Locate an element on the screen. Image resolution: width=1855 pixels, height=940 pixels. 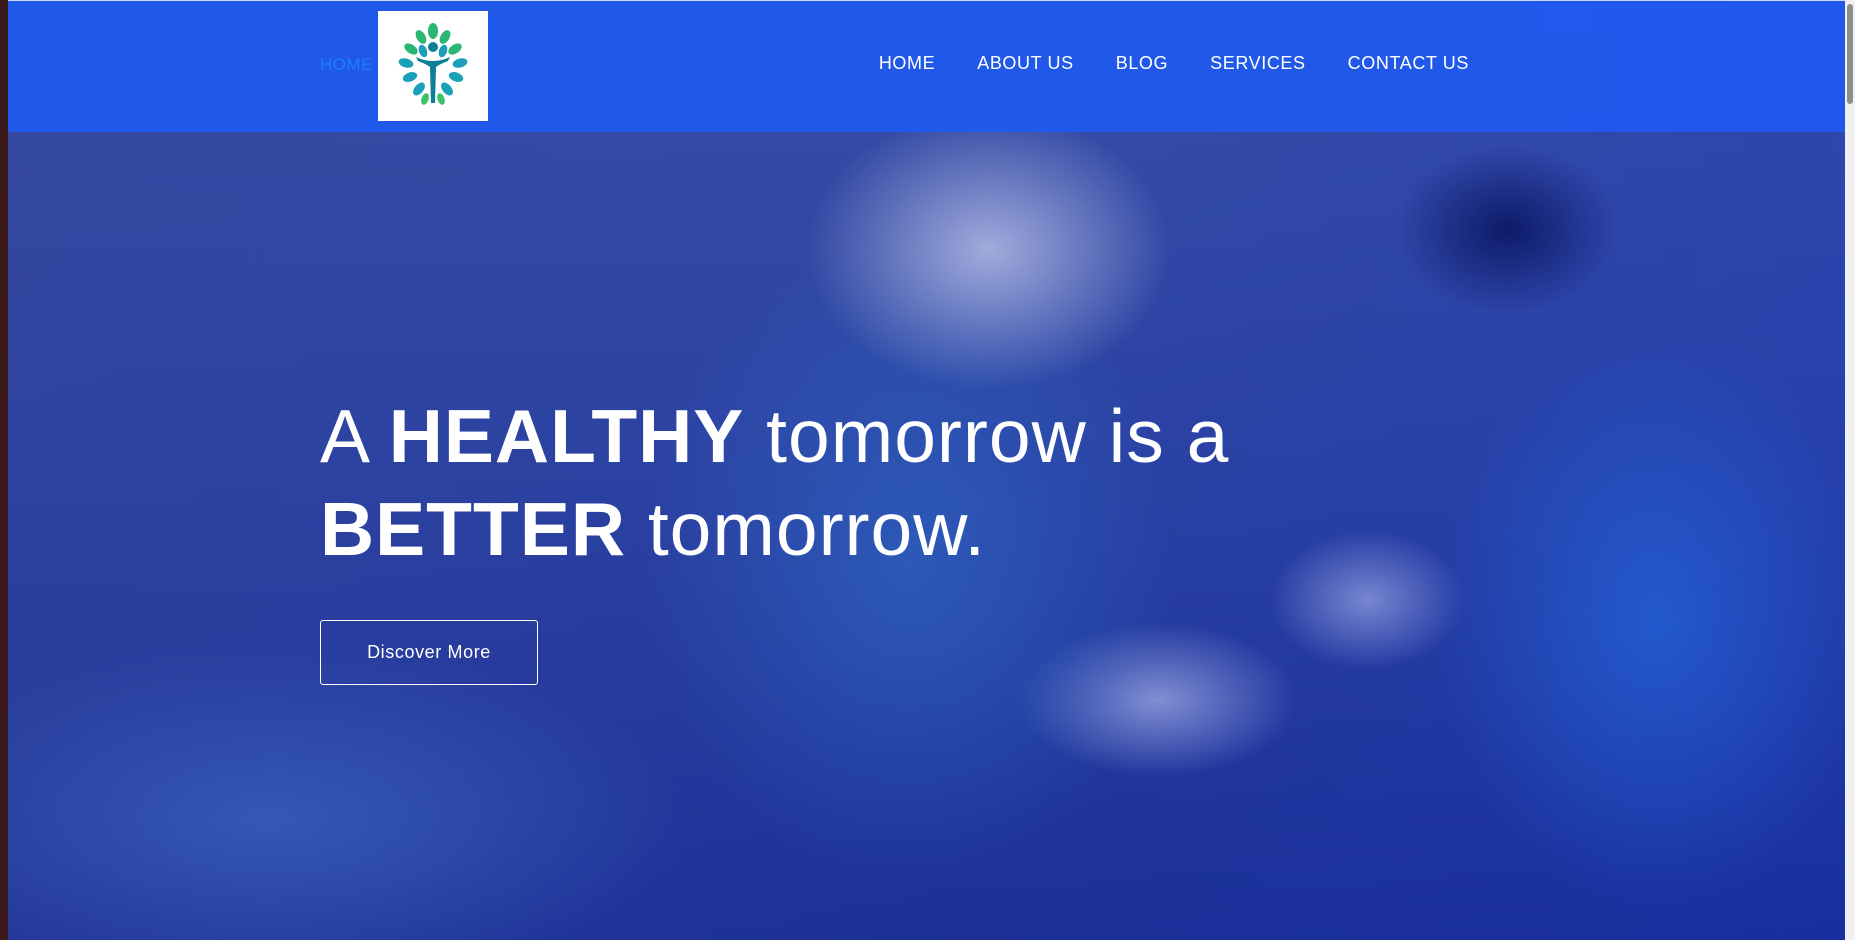
hero-title-bold-healthy: HEALTHY is located at coordinates (566, 436).